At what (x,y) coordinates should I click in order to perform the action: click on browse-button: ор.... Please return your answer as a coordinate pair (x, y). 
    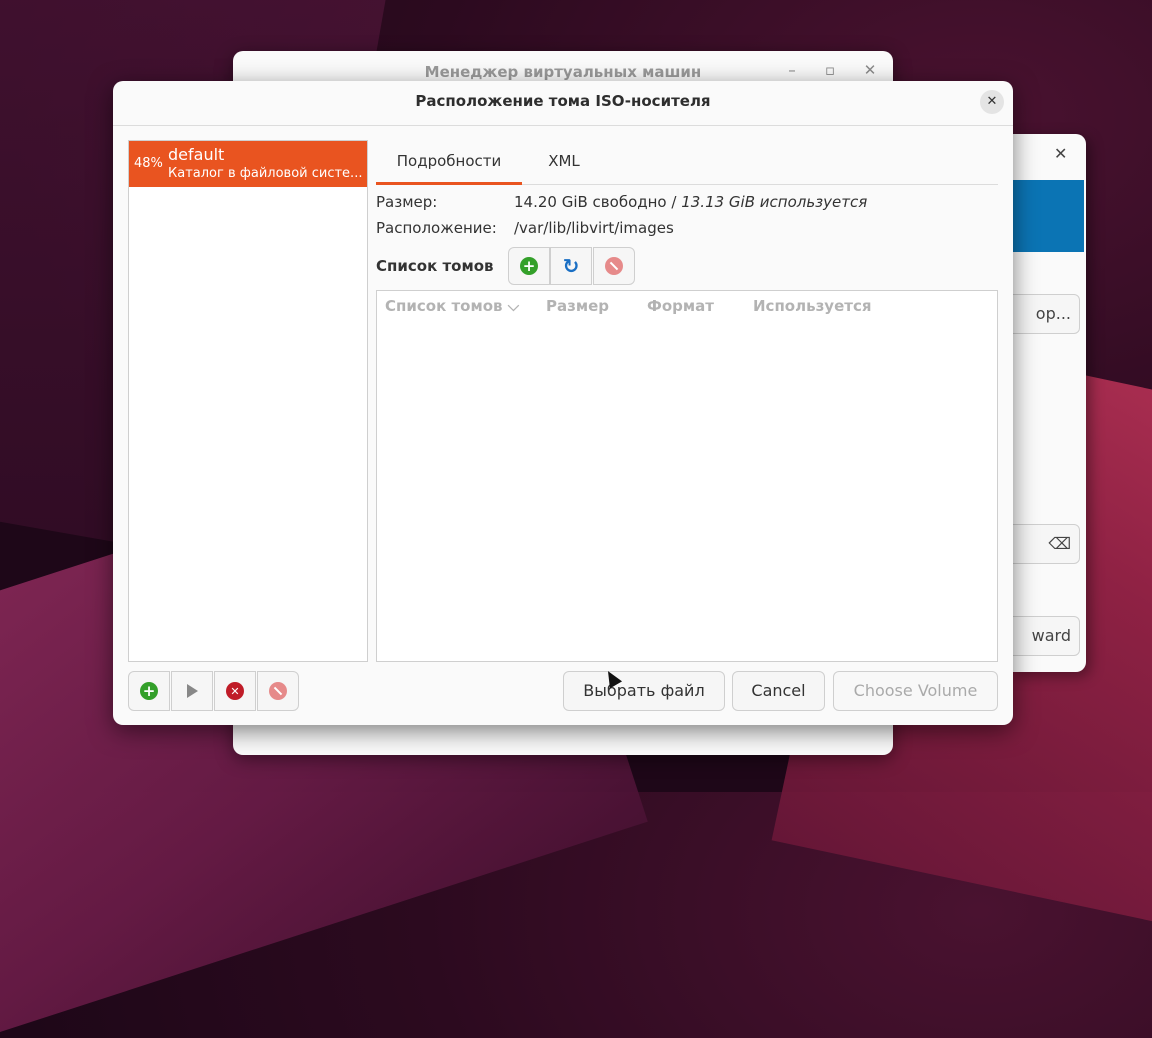
    Looking at the image, I should click on (1045, 314).